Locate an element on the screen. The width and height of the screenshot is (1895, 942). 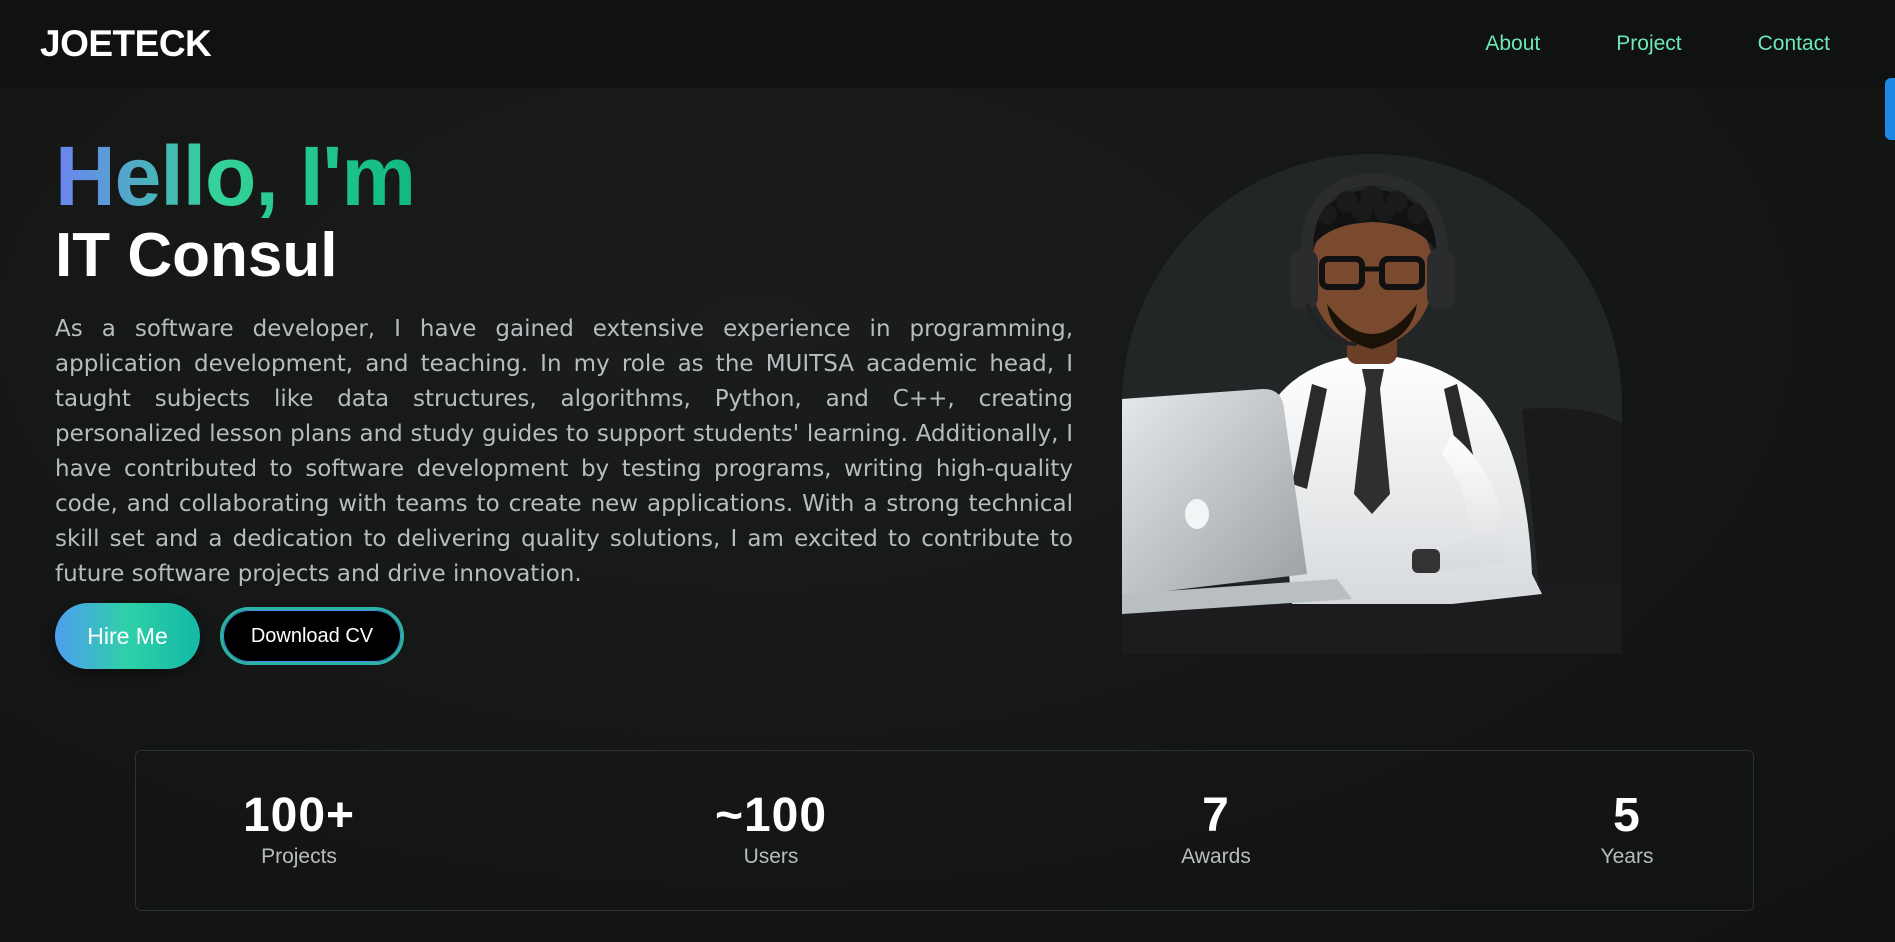
navbar: JOETECK About Project Contact is located at coordinates (947, 44).